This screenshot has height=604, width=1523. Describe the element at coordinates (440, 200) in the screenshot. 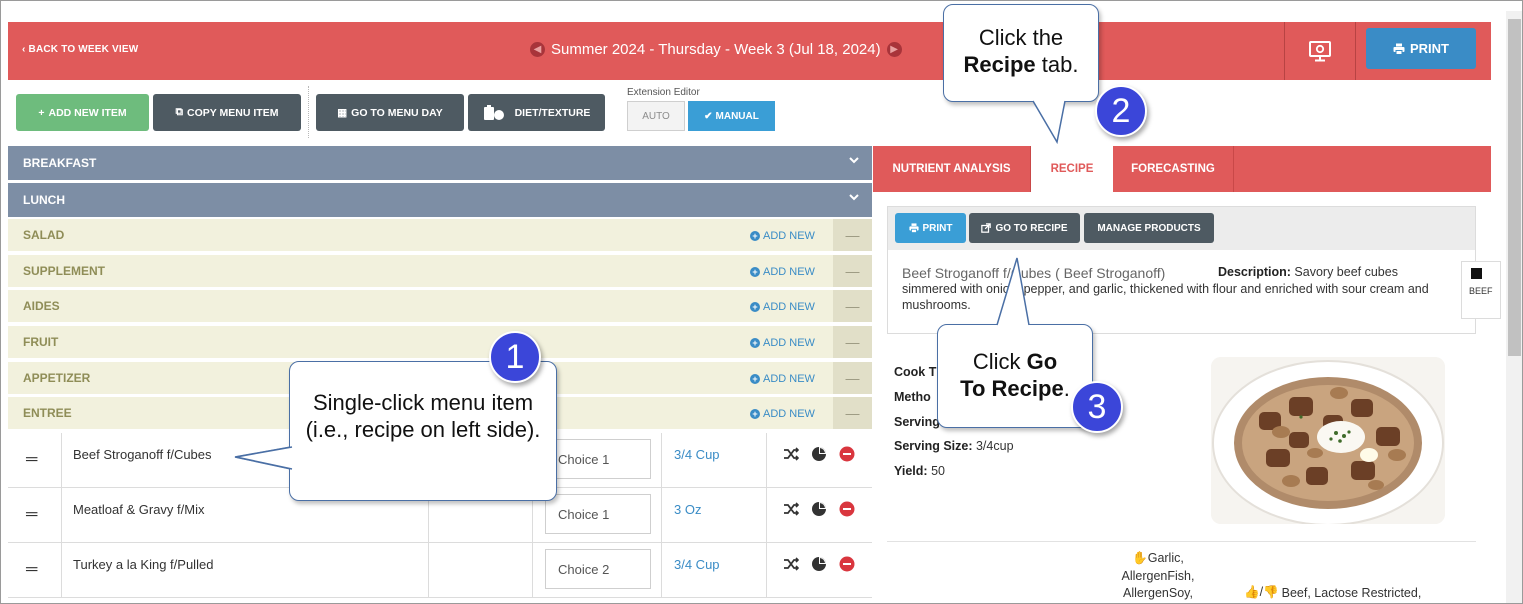

I see `lunch-section-header: LUNCH` at that location.